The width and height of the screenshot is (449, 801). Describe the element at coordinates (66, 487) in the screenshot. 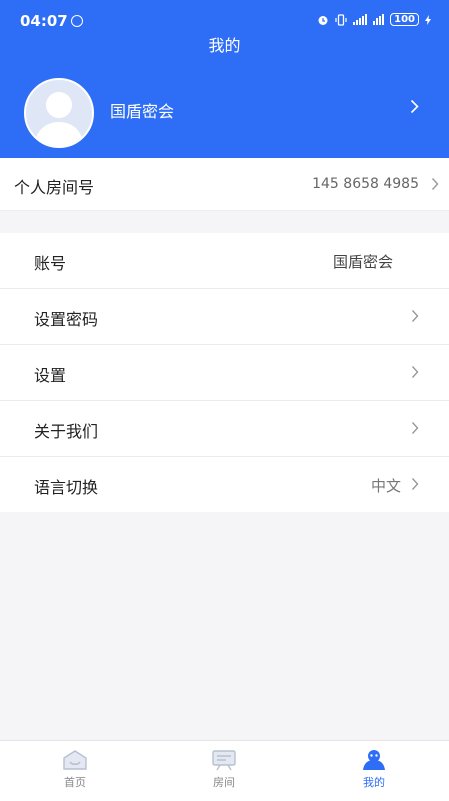

I see `language-label: 语言切换` at that location.